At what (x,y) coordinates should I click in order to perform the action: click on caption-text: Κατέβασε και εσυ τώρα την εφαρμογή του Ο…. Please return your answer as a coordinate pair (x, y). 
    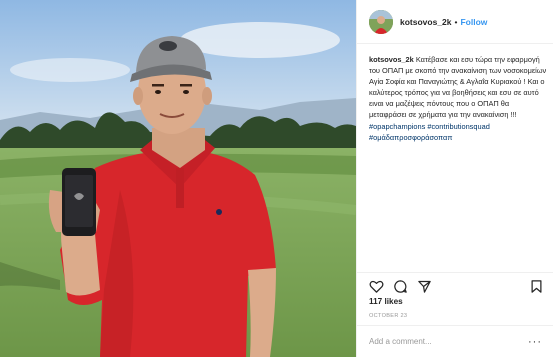
    Looking at the image, I should click on (458, 87).